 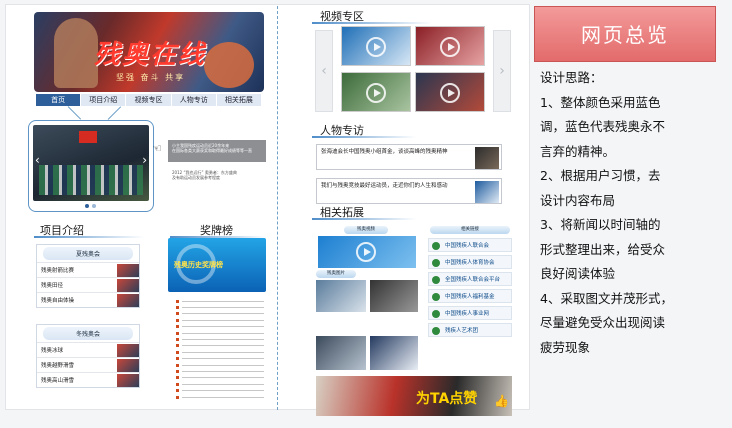 I want to click on medal-banner: 残奥历史奖牌榜, so click(x=217, y=265).